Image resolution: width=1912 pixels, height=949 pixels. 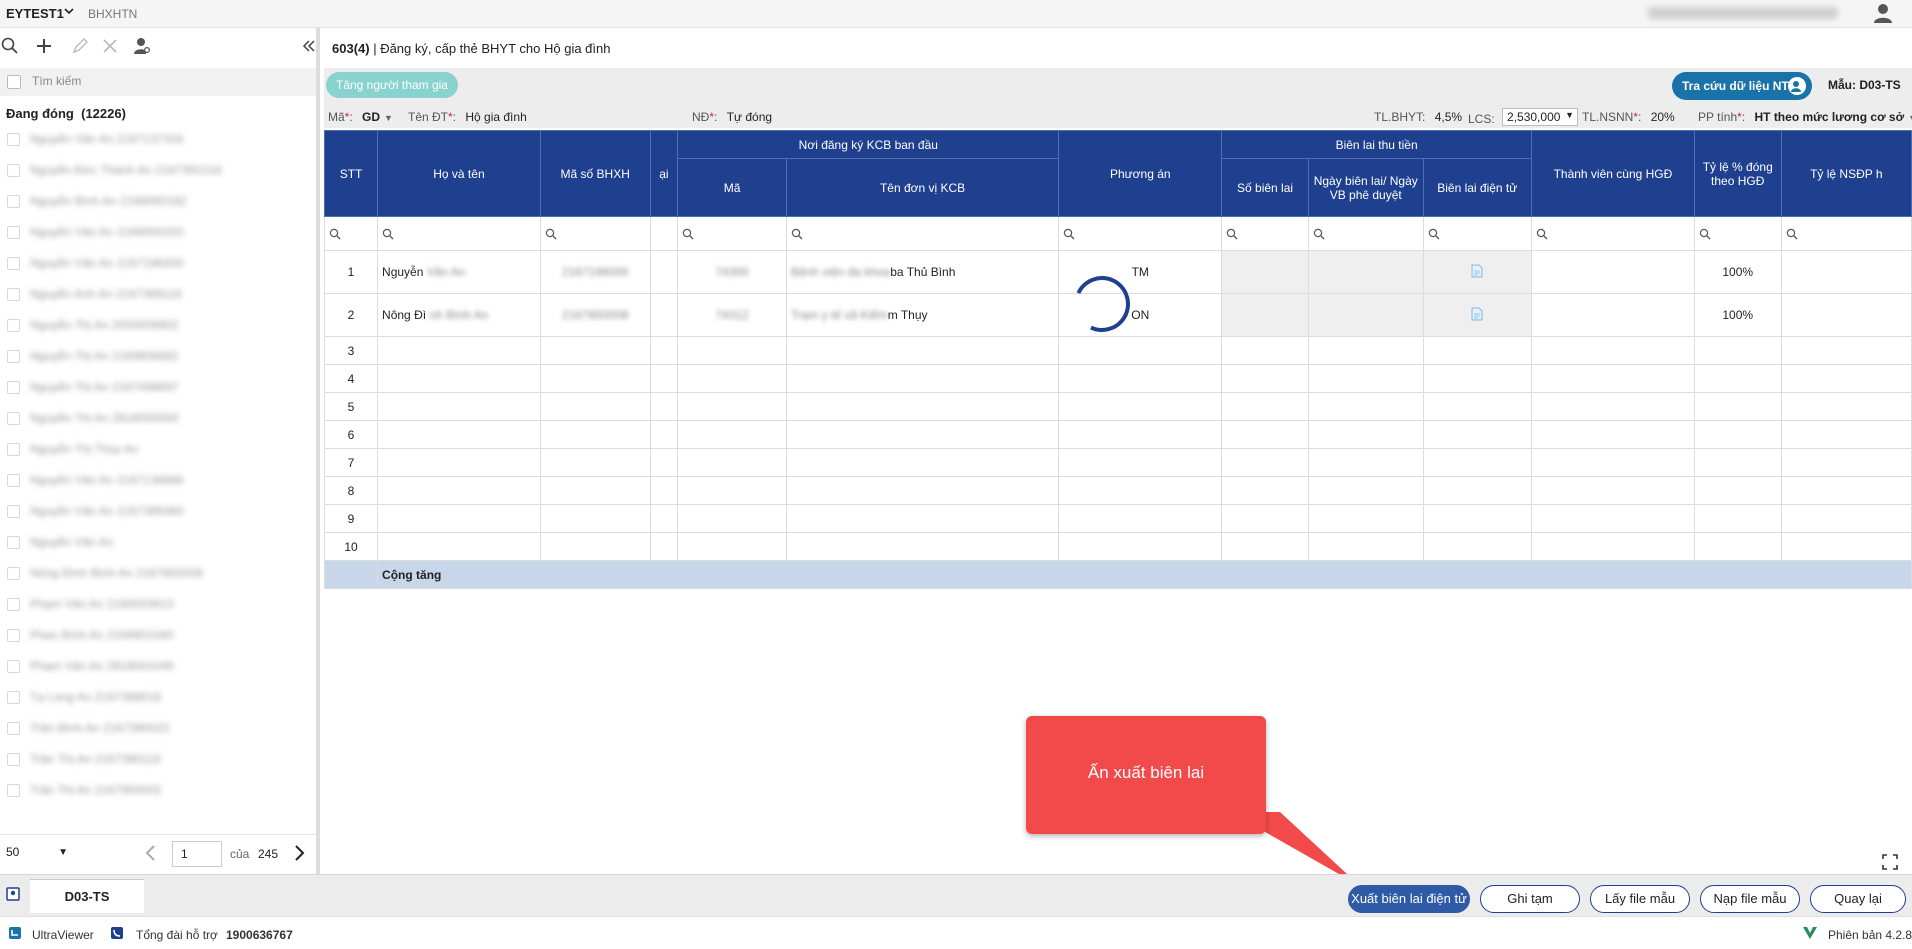 I want to click on list-item: Nguyễn Văn An 2169000320, so click(x=158, y=232).